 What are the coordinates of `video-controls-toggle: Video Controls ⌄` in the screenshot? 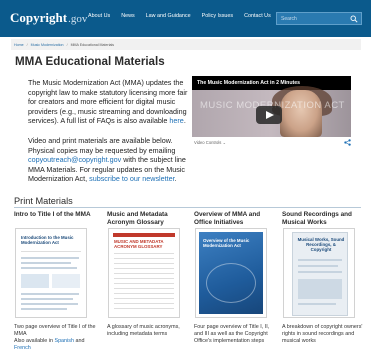 It's located at (210, 142).